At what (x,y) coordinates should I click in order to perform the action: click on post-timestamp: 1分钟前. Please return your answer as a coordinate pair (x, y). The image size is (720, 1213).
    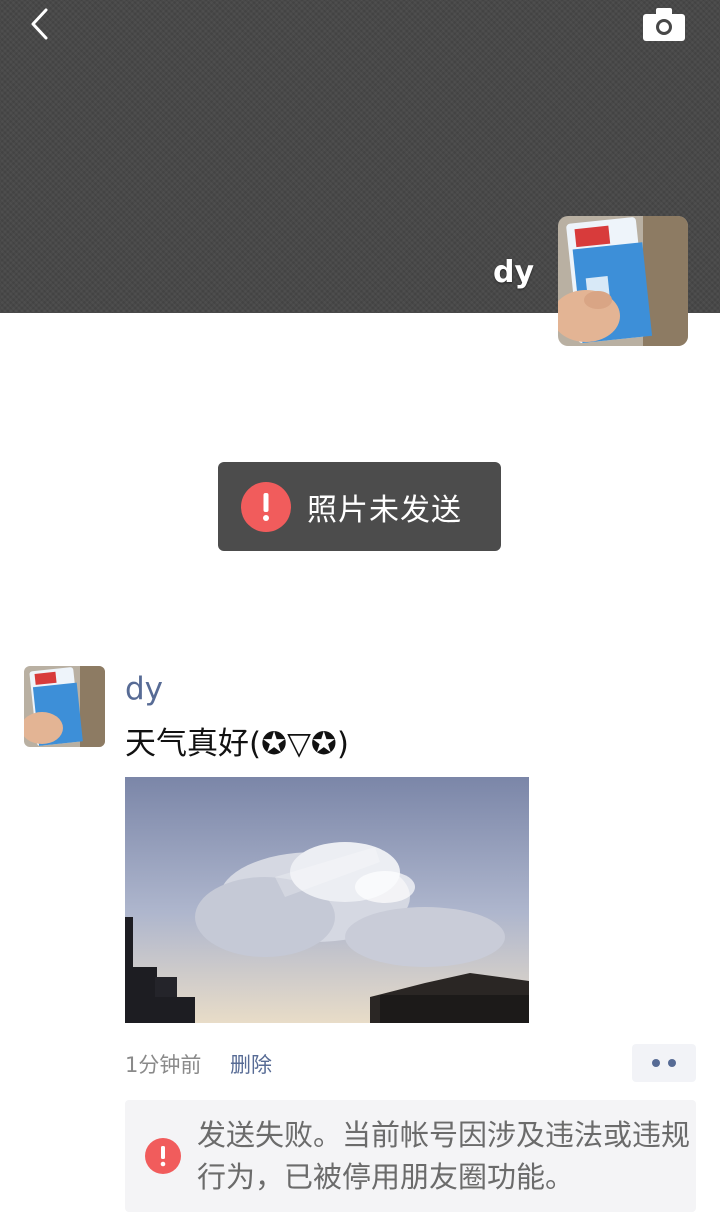
    Looking at the image, I should click on (163, 1065).